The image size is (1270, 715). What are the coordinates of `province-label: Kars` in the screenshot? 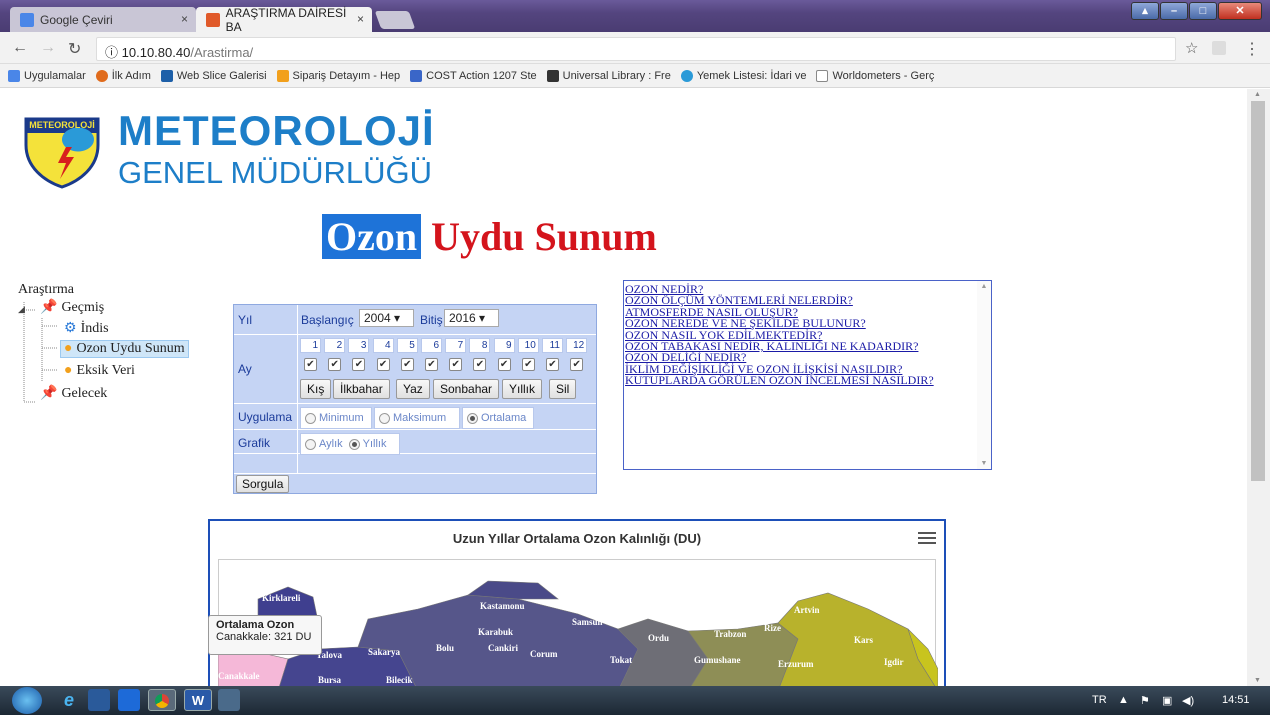 It's located at (863, 640).